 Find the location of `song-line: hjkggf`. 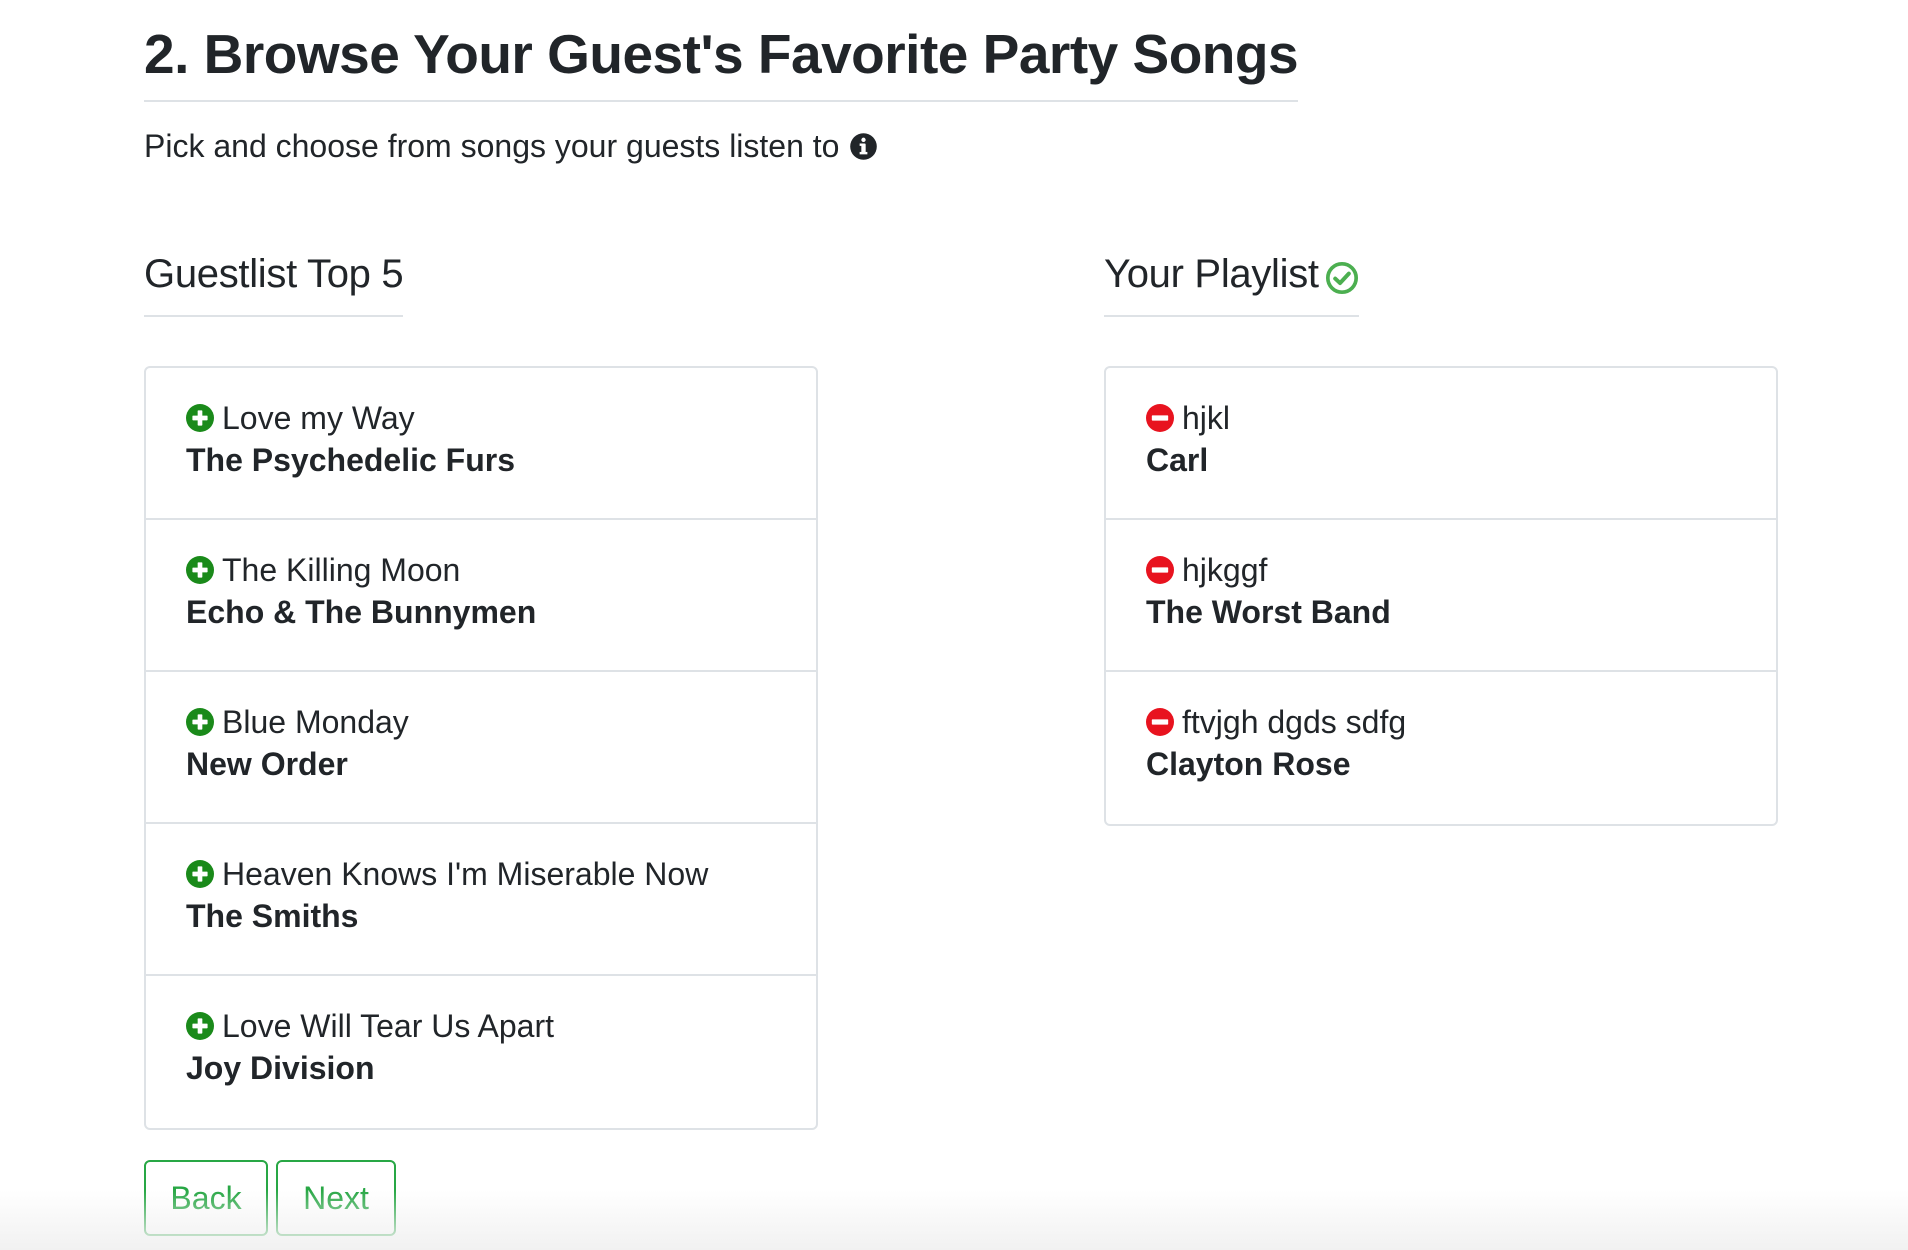

song-line: hjkggf is located at coordinates (1461, 570).